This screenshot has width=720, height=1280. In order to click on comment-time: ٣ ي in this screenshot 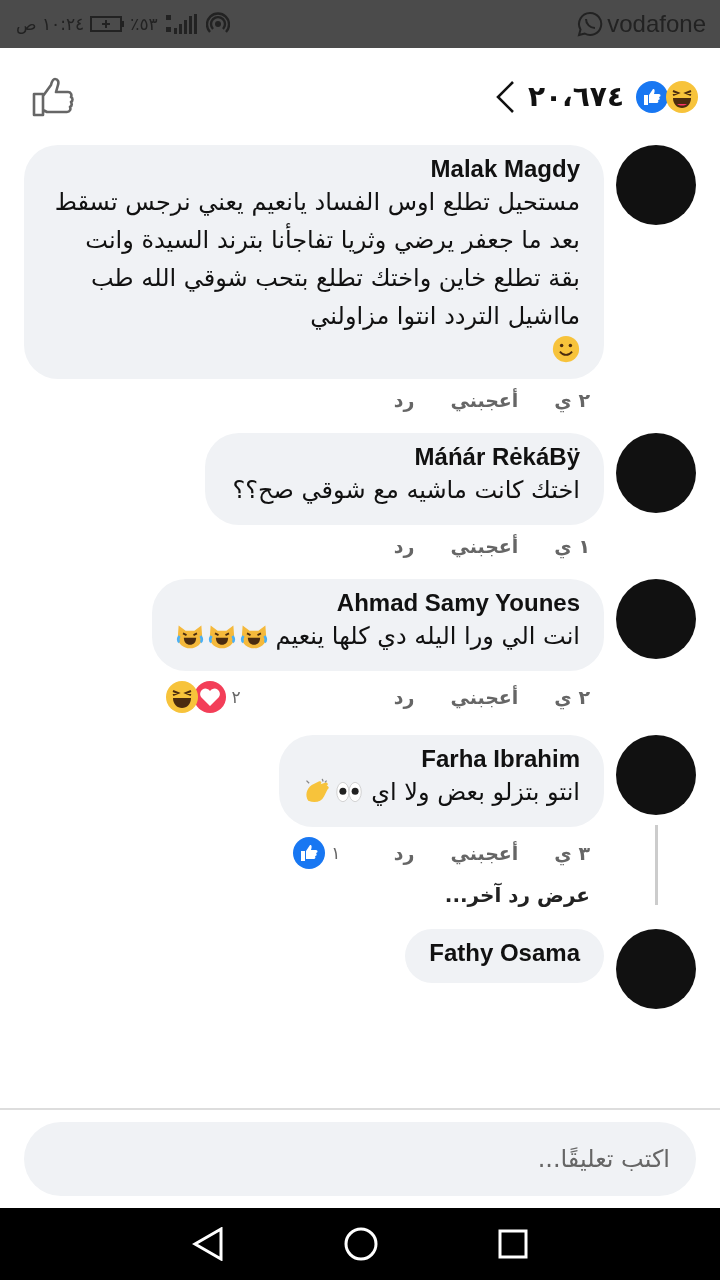, I will do `click(572, 853)`.